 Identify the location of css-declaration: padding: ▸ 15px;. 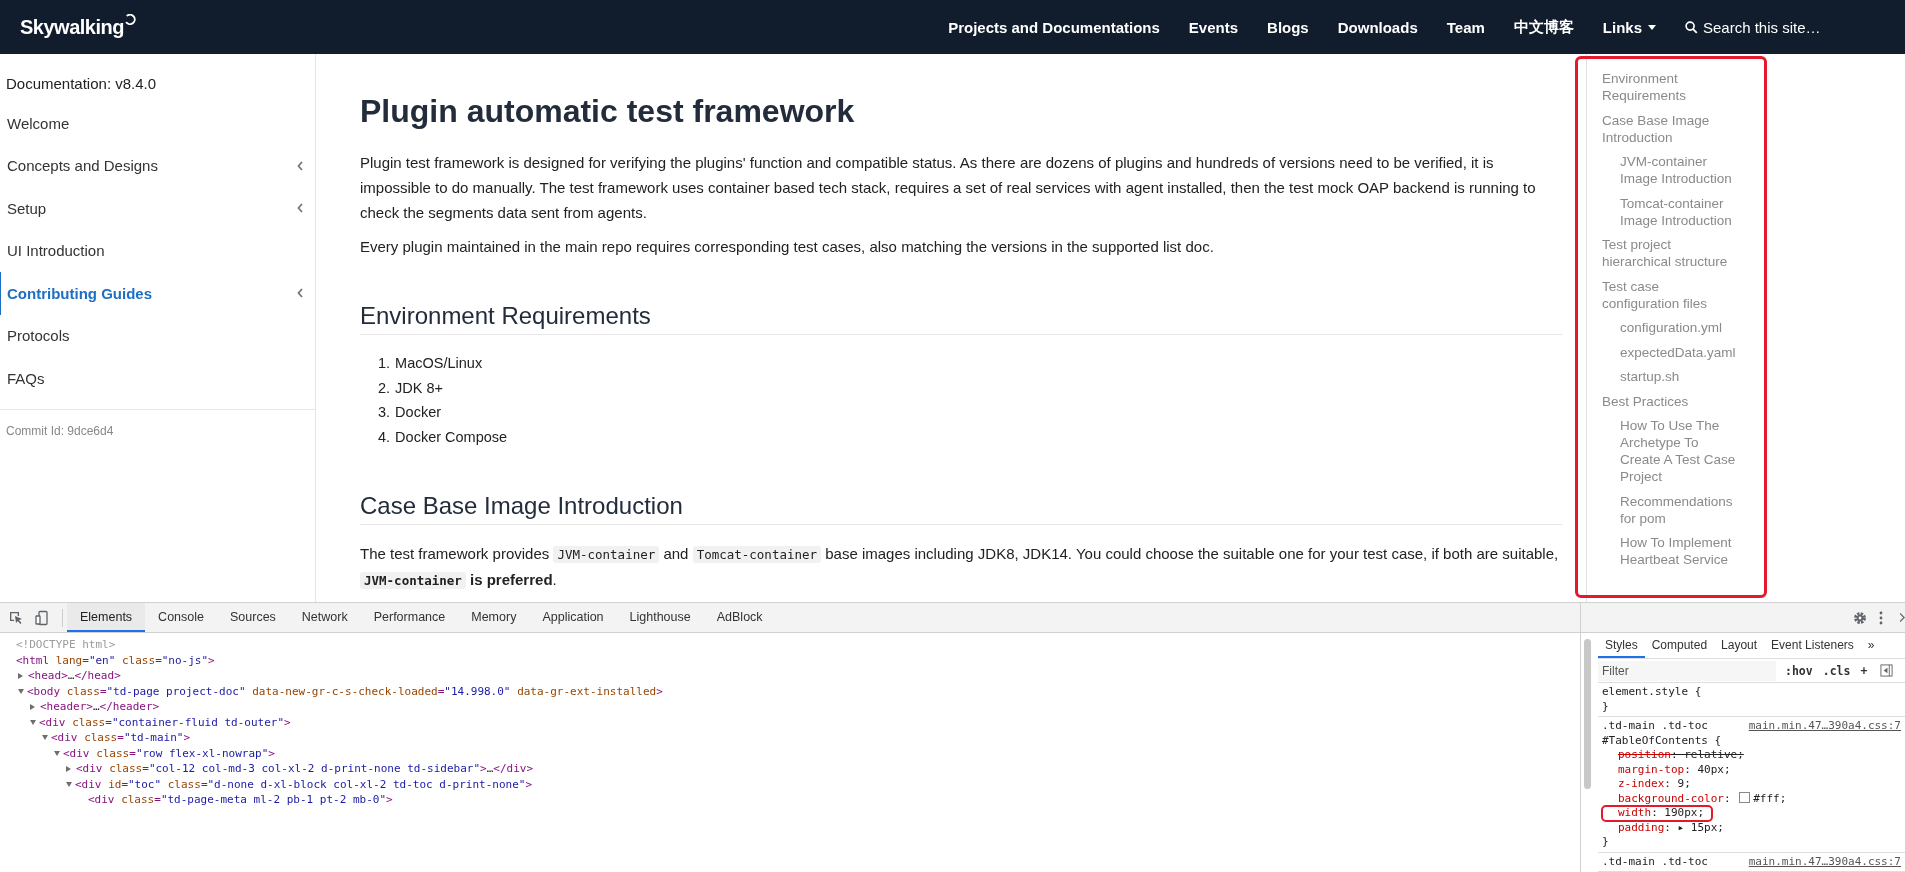
(1670, 827).